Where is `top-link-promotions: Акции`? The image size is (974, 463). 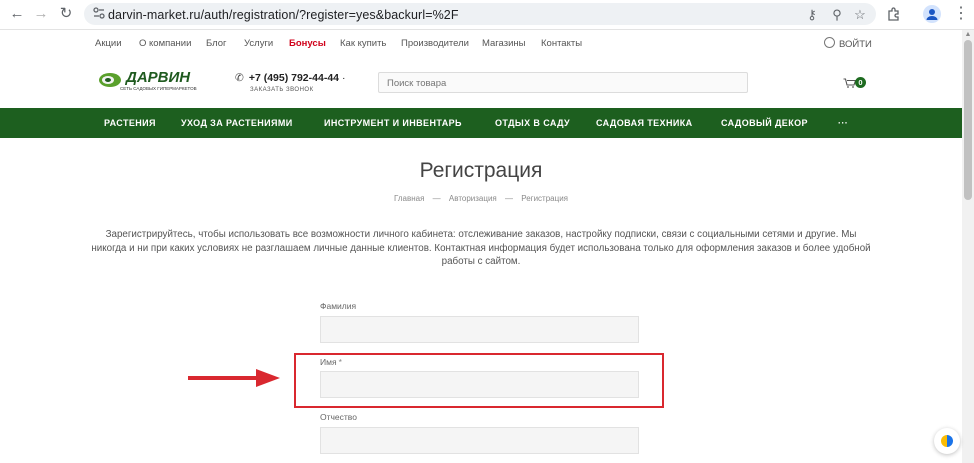 top-link-promotions: Акции is located at coordinates (108, 43).